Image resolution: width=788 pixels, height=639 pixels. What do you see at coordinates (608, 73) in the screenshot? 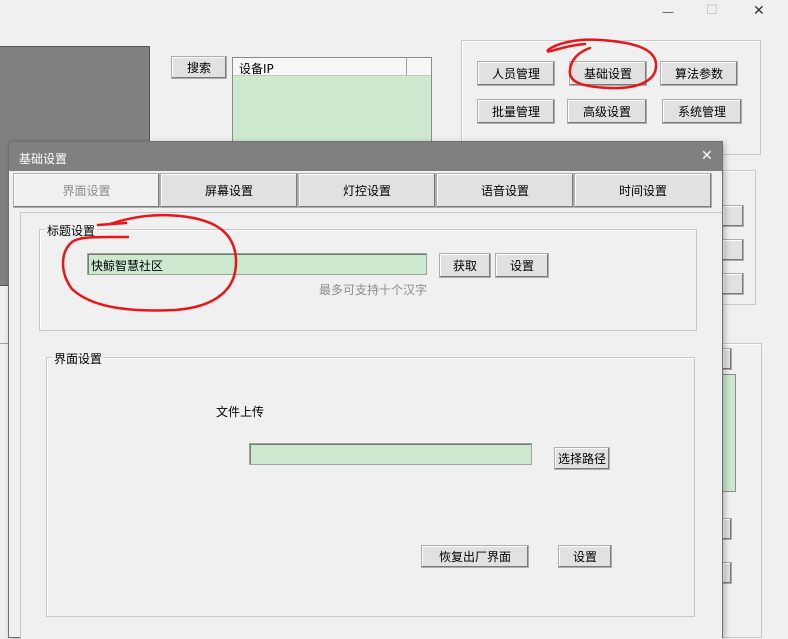
I see `basic-settings-button: 基础设置` at bounding box center [608, 73].